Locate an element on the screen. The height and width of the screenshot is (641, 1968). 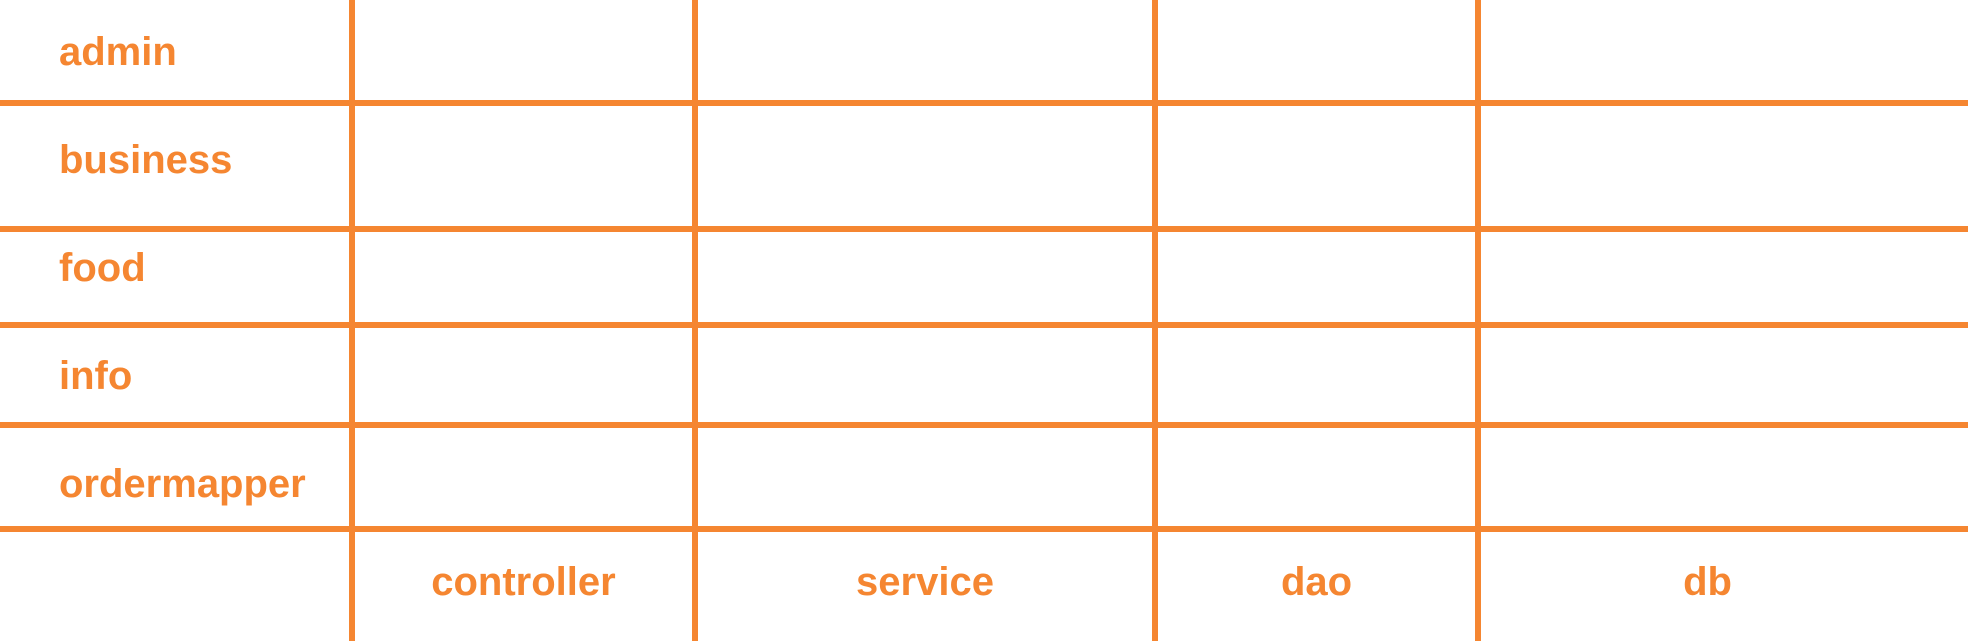
row-label-info: info is located at coordinates (96, 376).